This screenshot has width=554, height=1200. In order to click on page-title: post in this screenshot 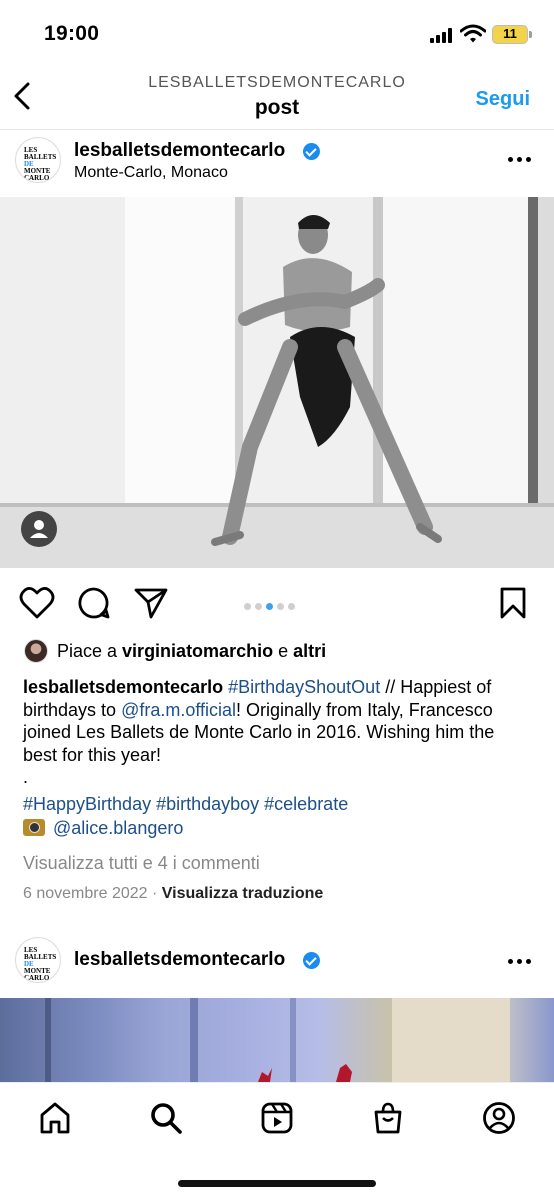, I will do `click(277, 107)`.